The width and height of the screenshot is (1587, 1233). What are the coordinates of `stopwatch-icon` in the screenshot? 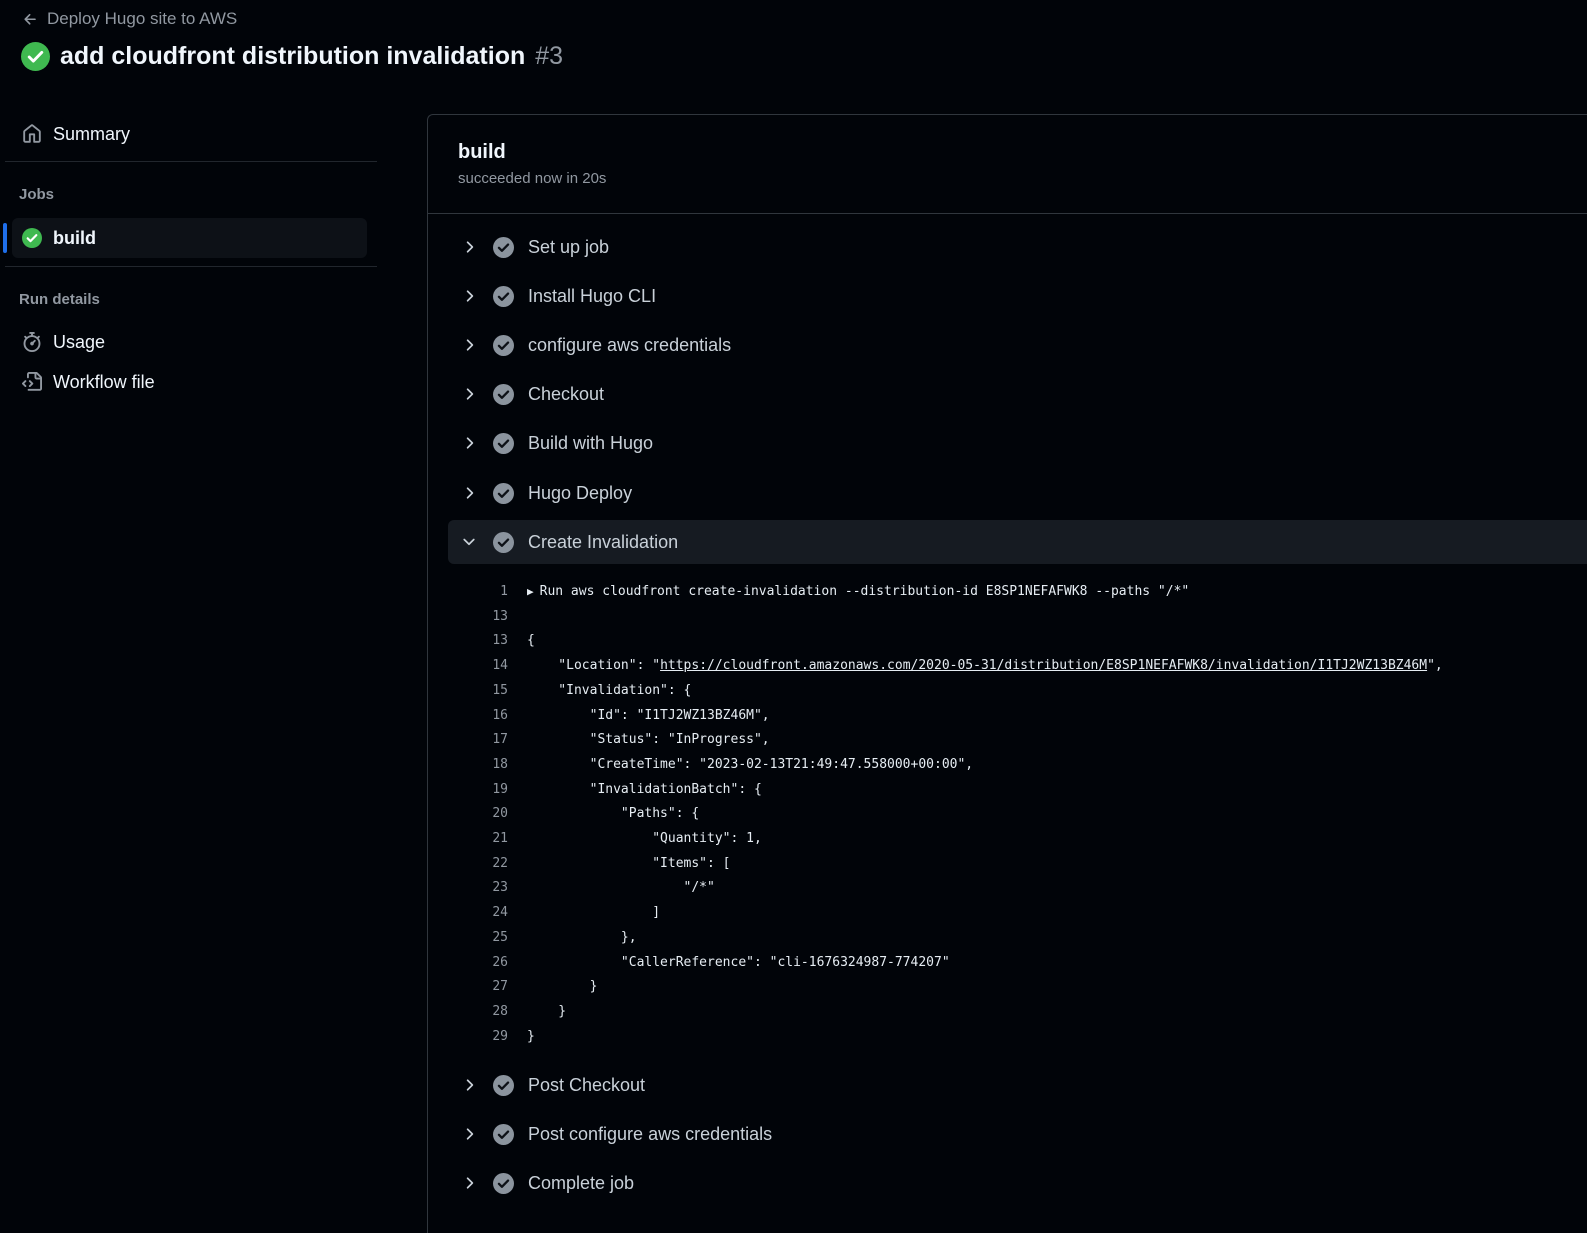 It's located at (32, 342).